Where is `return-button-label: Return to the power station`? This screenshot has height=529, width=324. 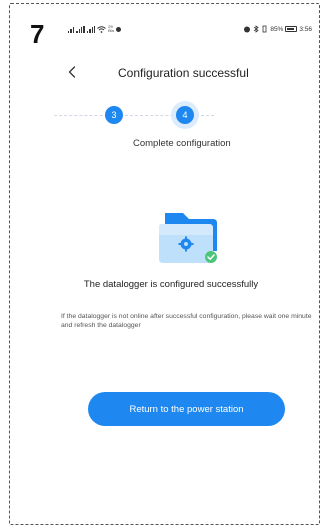 return-button-label: Return to the power station is located at coordinates (186, 409).